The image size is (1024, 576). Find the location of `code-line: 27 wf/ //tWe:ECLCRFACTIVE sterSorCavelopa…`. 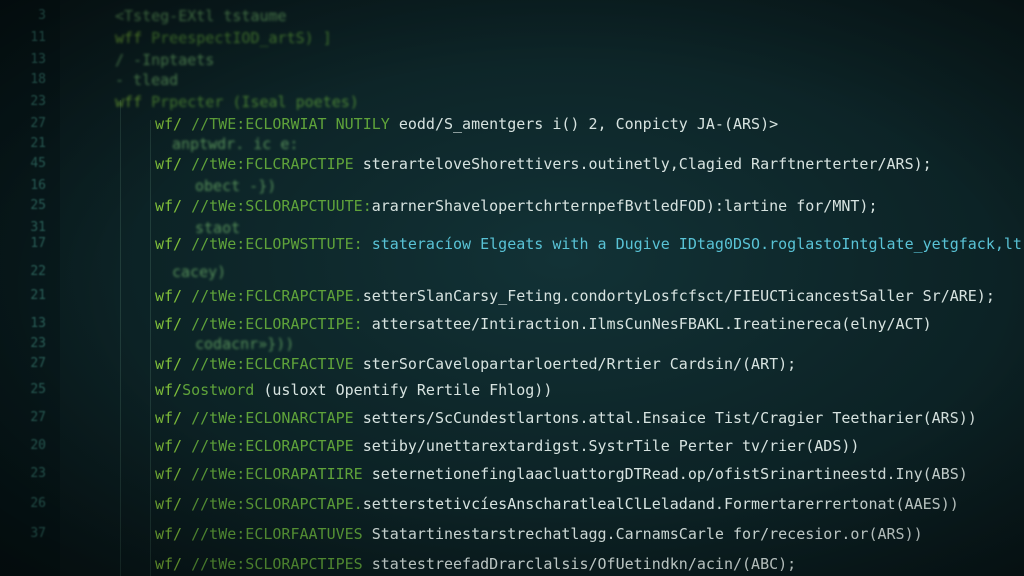

code-line: 27 wf/ //tWe:ECLCRFACTIVE sterSorCavelopa… is located at coordinates (512, 364).